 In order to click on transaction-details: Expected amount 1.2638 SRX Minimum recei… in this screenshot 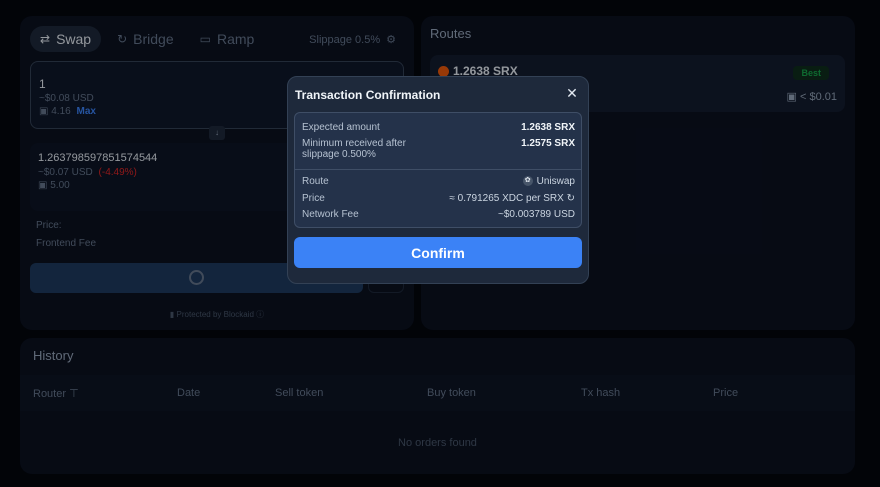, I will do `click(438, 170)`.